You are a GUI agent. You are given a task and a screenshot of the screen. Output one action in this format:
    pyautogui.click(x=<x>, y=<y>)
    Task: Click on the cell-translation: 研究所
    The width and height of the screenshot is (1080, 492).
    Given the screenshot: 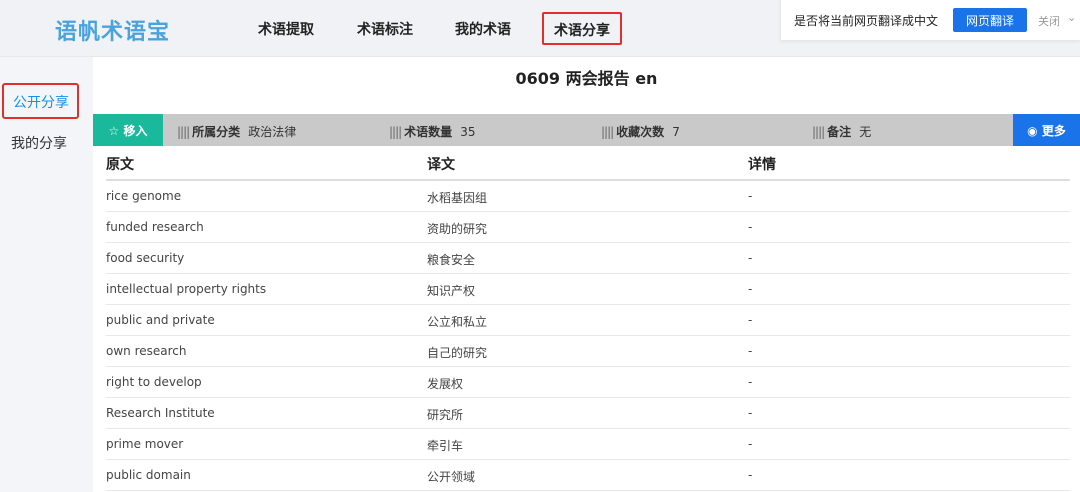 What is the action you would take?
    pyautogui.click(x=445, y=415)
    